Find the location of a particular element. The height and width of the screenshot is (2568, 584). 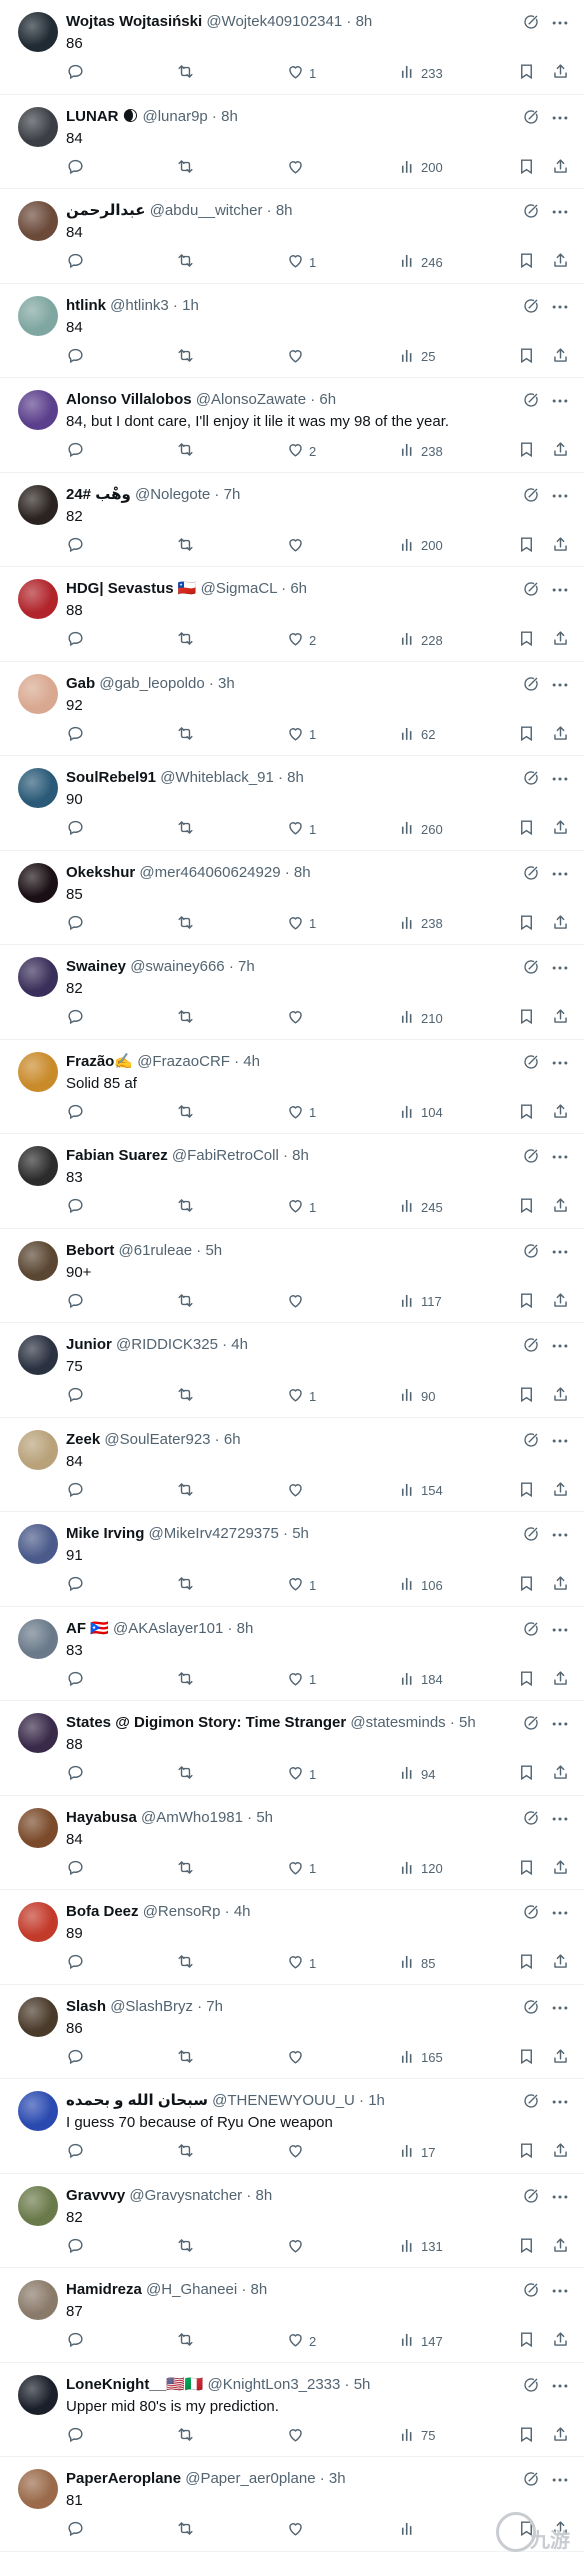

views-button: 200 is located at coordinates (420, 168).